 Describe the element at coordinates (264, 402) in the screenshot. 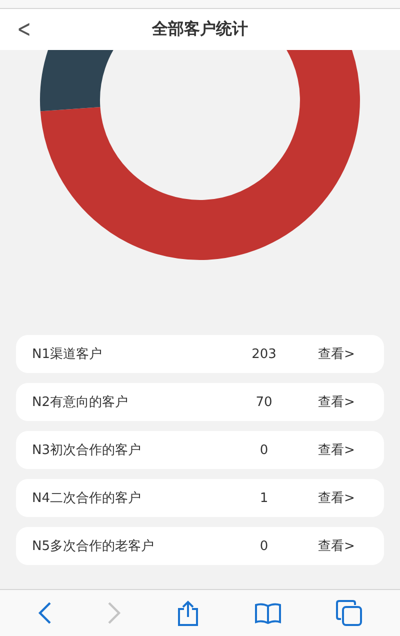

I see `customer-count: 70` at that location.